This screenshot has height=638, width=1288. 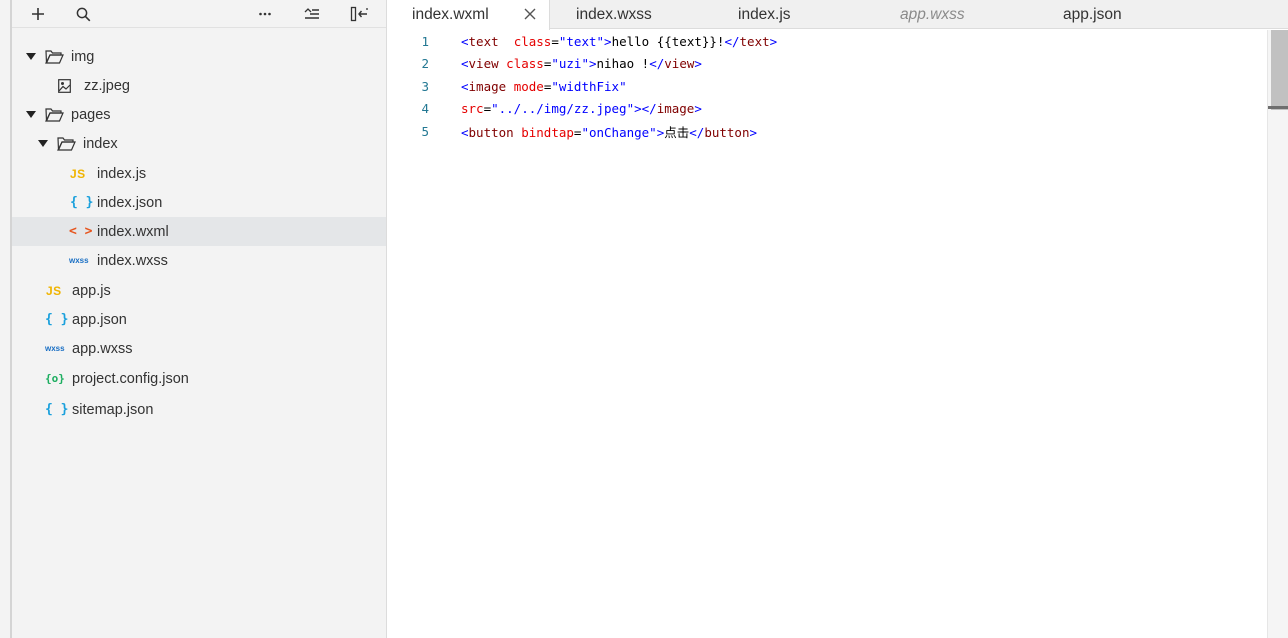 I want to click on tree-label: pages, so click(x=91, y=114).